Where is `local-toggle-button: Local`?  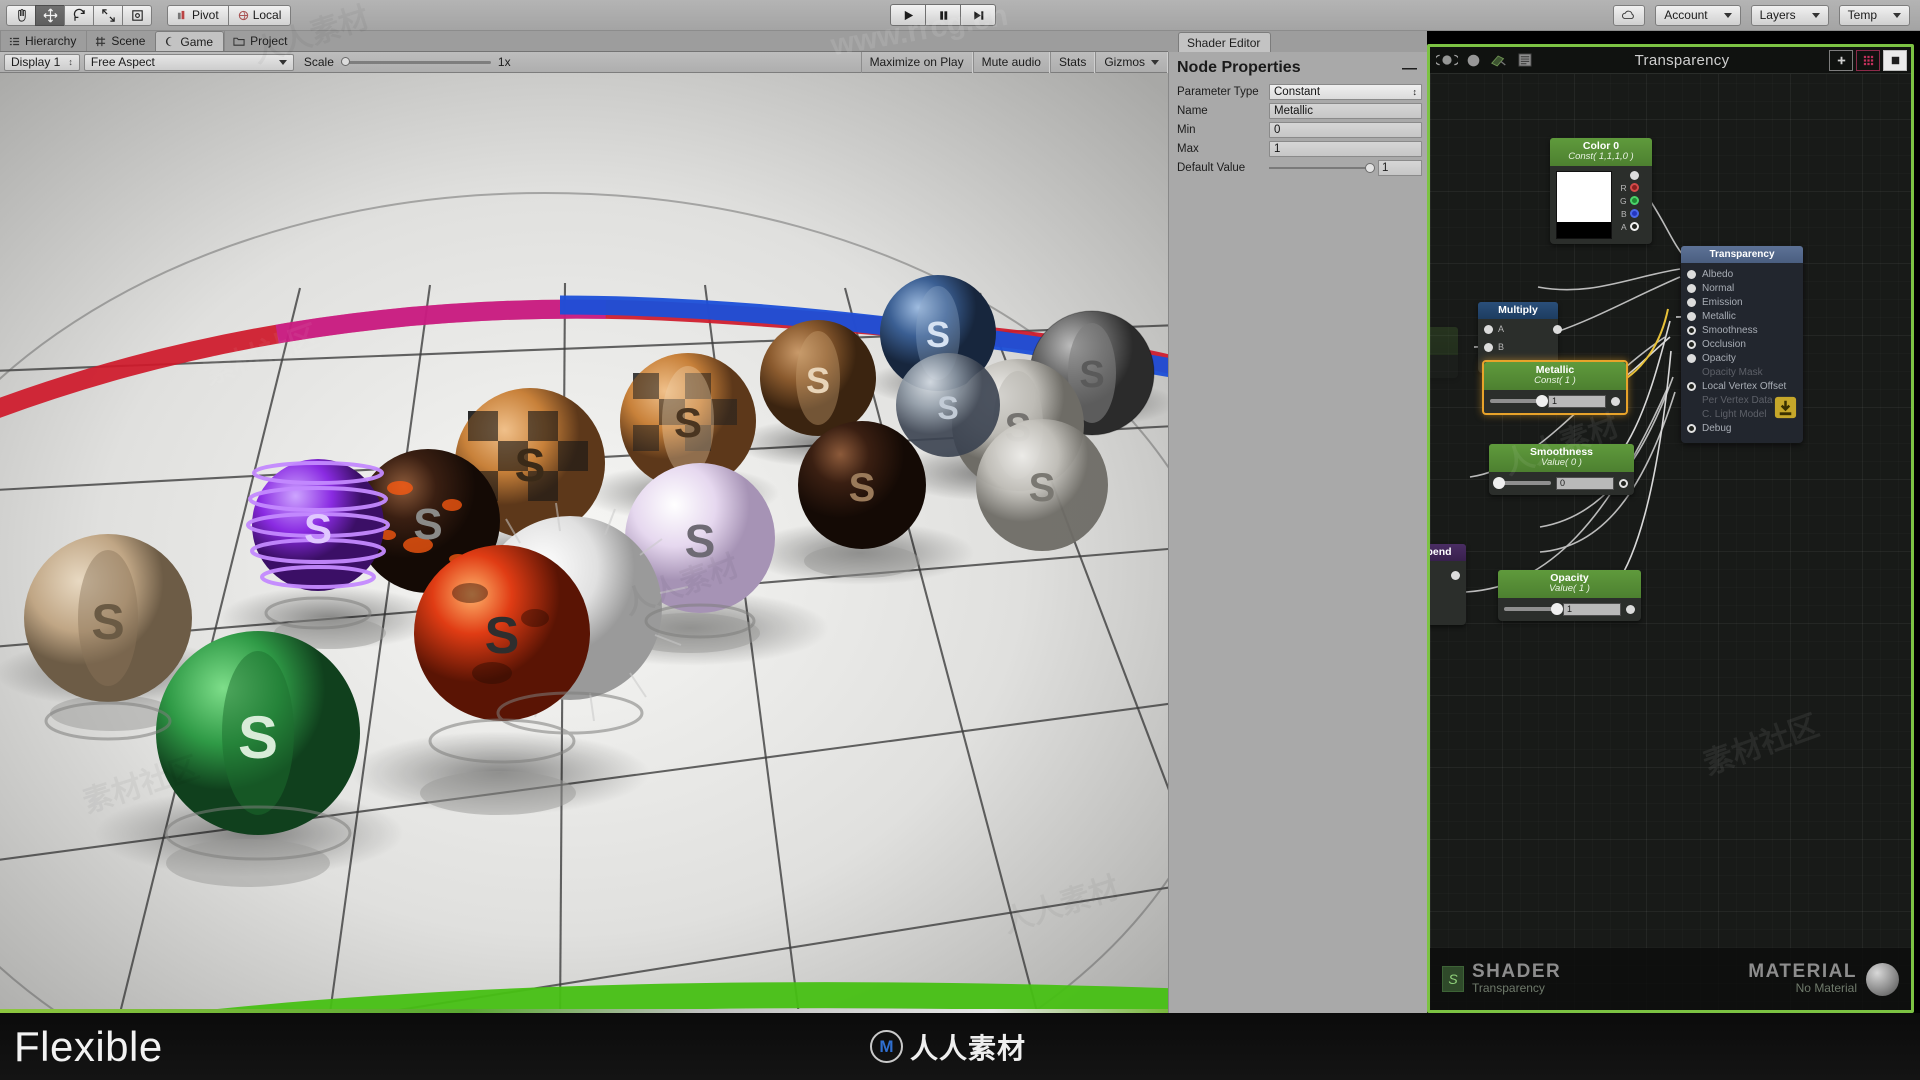
local-toggle-button: Local is located at coordinates (259, 15).